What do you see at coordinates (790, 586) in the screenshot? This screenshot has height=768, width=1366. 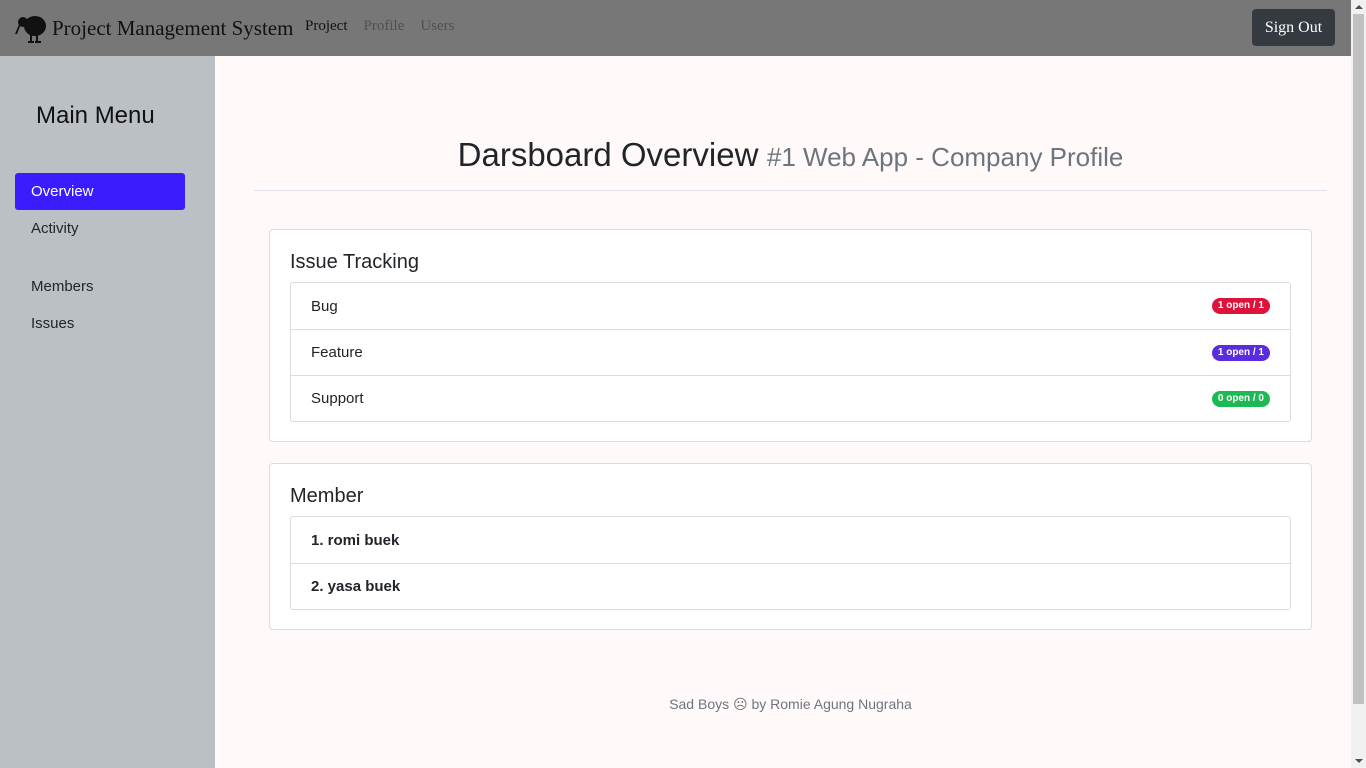 I see `member-row: 2. yasa buek` at bounding box center [790, 586].